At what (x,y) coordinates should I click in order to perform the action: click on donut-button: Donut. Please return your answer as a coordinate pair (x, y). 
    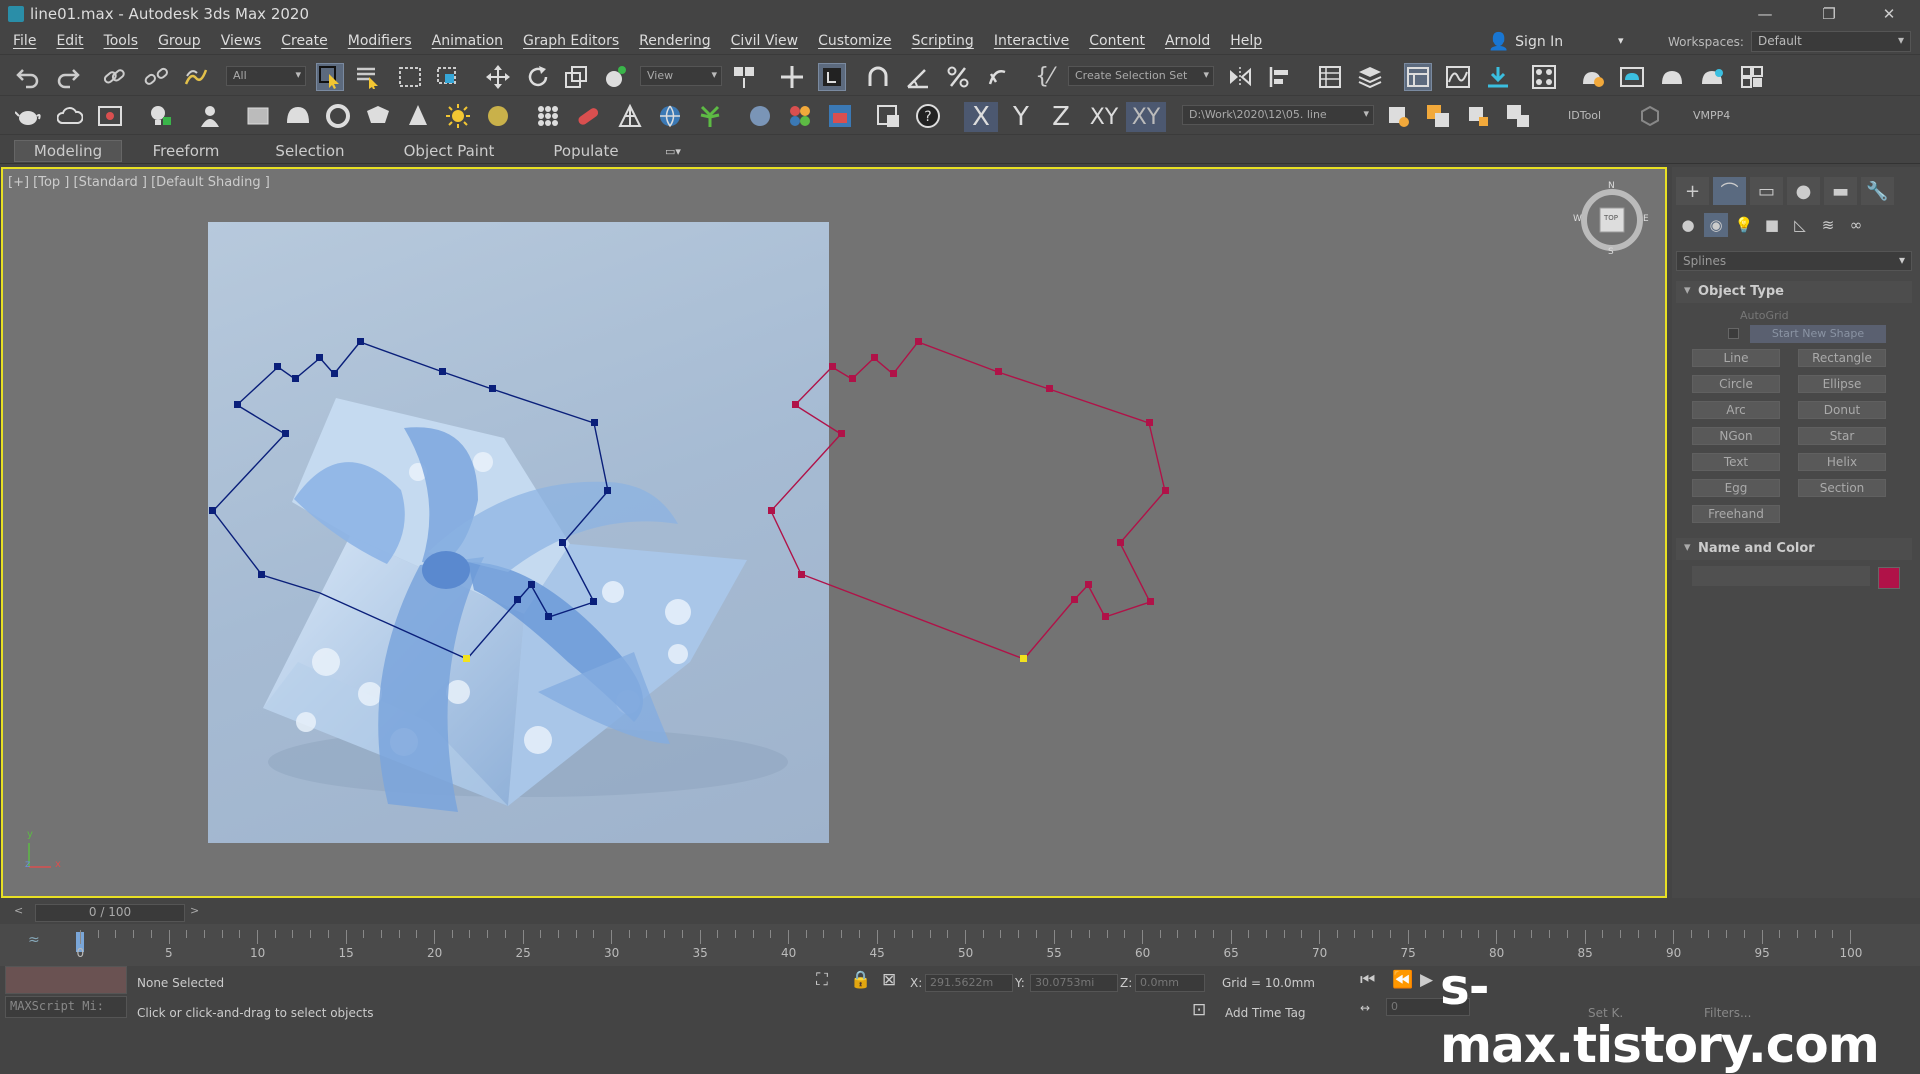
    Looking at the image, I should click on (1842, 410).